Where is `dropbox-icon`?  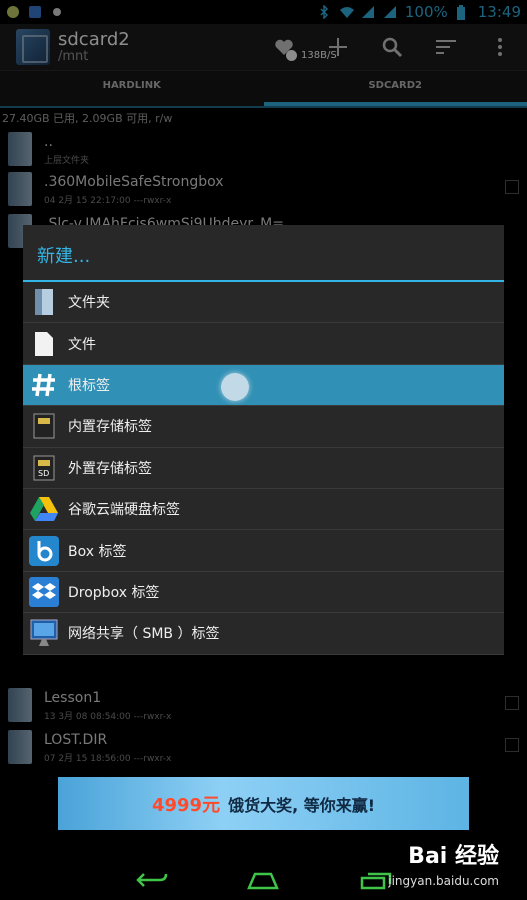
dropbox-icon is located at coordinates (44, 591).